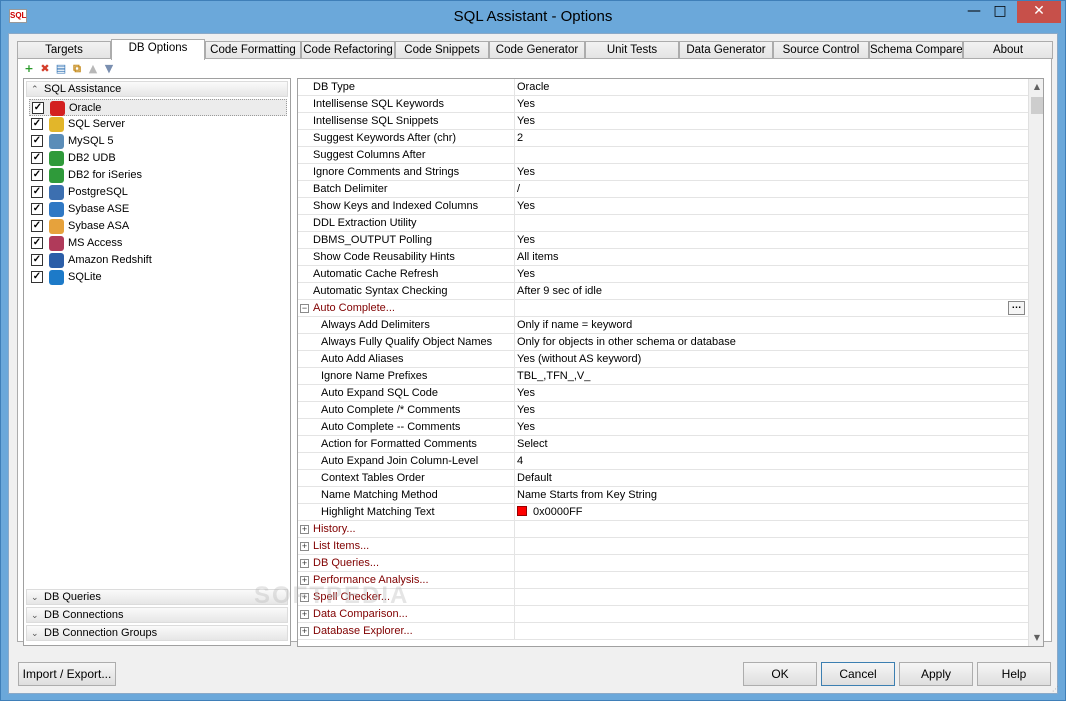 This screenshot has height=701, width=1066. I want to click on property-row: DDL Extraction Utility, so click(663, 223).